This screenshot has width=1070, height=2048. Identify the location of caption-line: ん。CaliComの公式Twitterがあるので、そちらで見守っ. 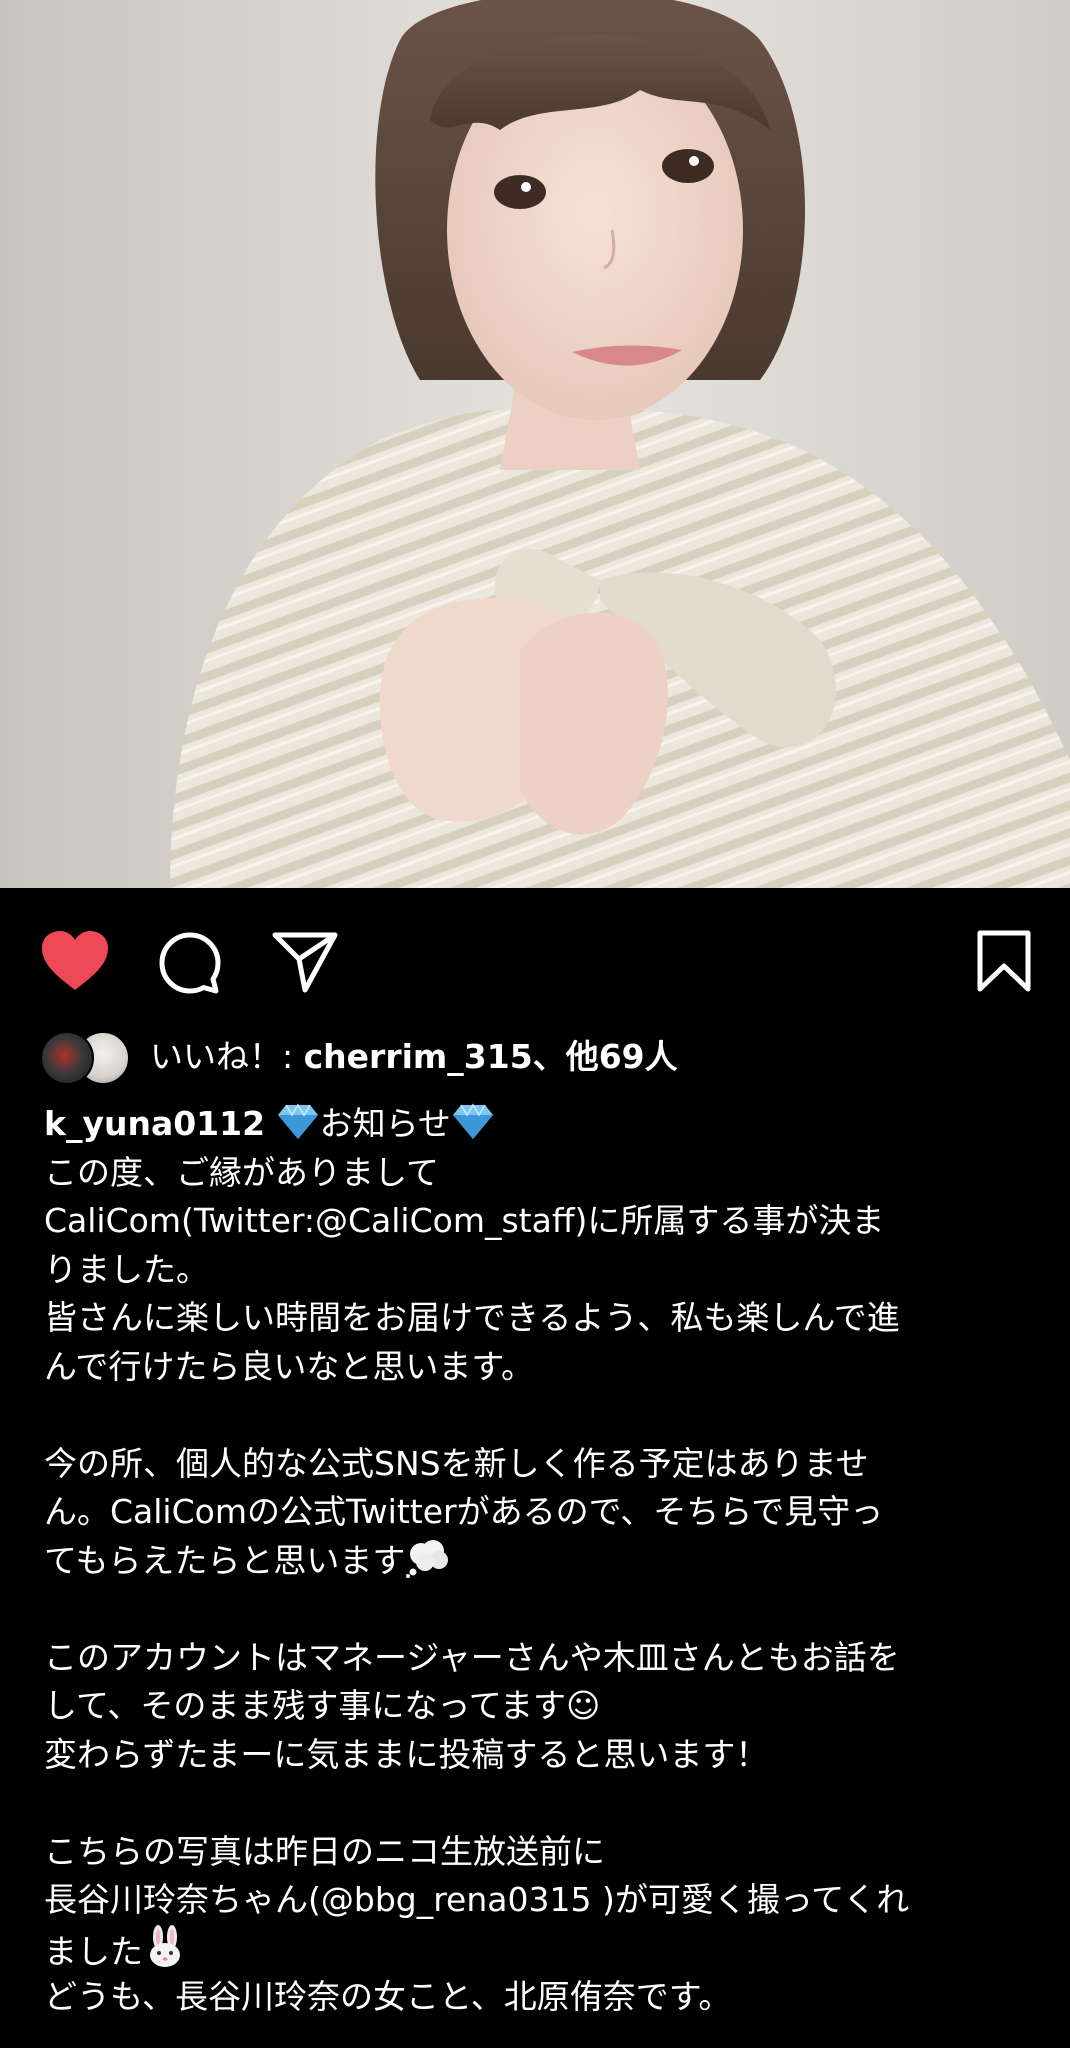
(464, 1511).